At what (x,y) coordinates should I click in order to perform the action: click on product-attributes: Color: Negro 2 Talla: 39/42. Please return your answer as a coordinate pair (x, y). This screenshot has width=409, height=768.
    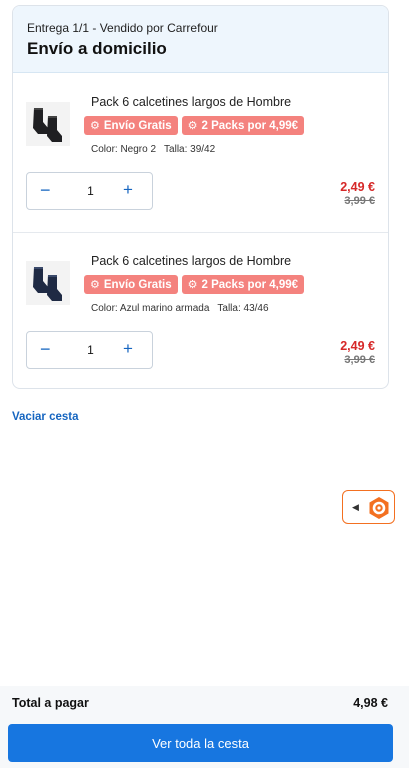
    Looking at the image, I should click on (153, 149).